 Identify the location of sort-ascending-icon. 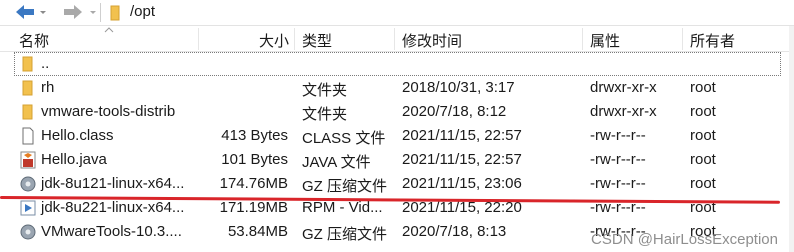
(109, 30).